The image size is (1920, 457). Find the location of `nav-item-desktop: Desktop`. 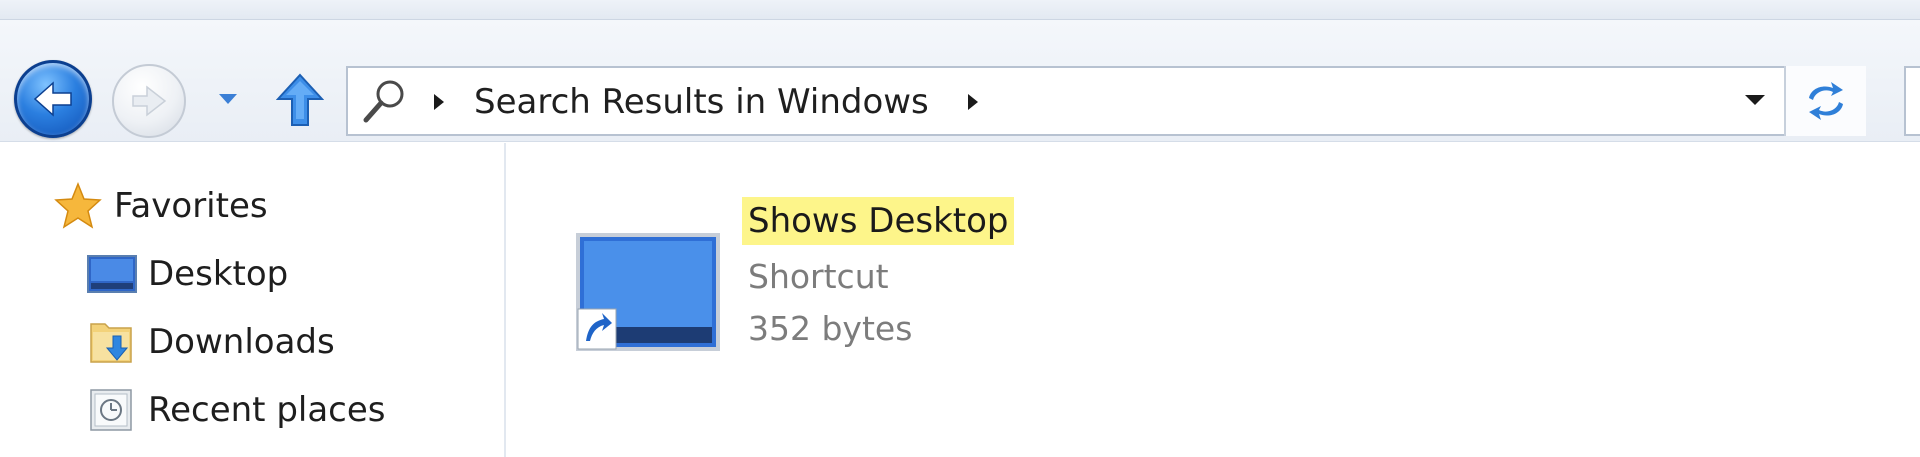

nav-item-desktop: Desktop is located at coordinates (187, 274).